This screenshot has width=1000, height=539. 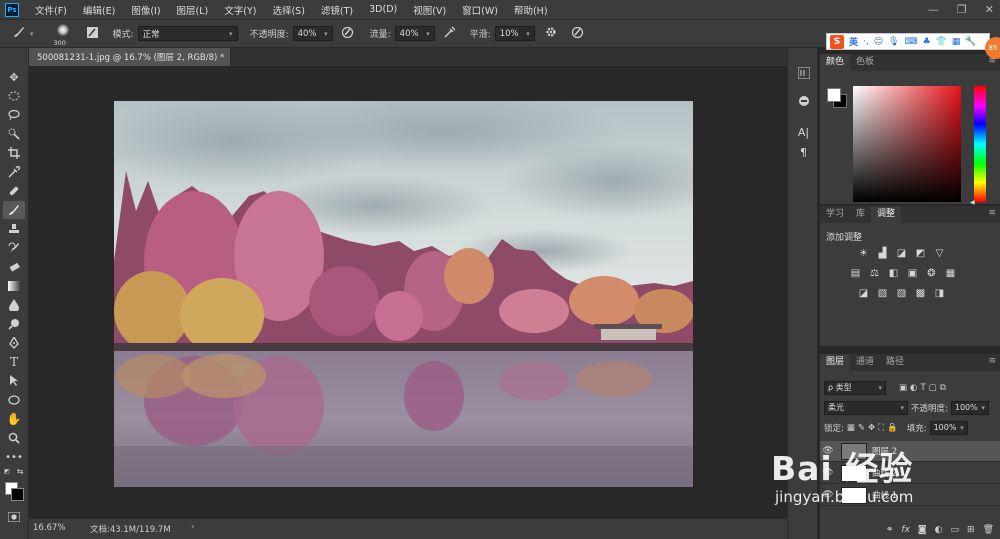 What do you see at coordinates (835, 214) in the screenshot?
I see `tab-learn: 学习` at bounding box center [835, 214].